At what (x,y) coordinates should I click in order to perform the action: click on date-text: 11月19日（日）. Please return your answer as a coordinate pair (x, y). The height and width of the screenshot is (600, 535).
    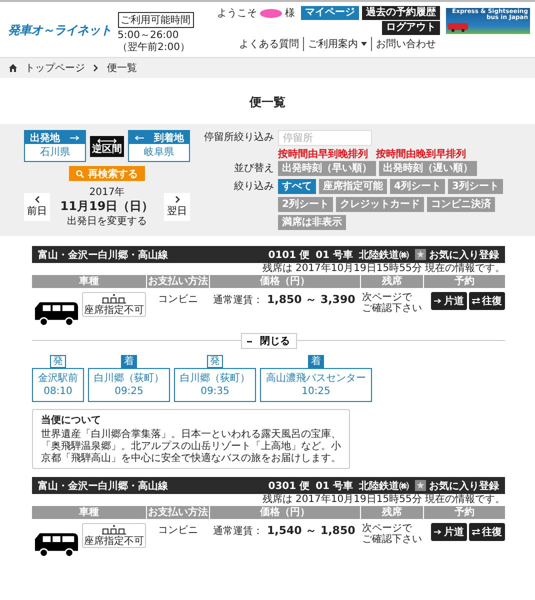
    Looking at the image, I should click on (107, 206).